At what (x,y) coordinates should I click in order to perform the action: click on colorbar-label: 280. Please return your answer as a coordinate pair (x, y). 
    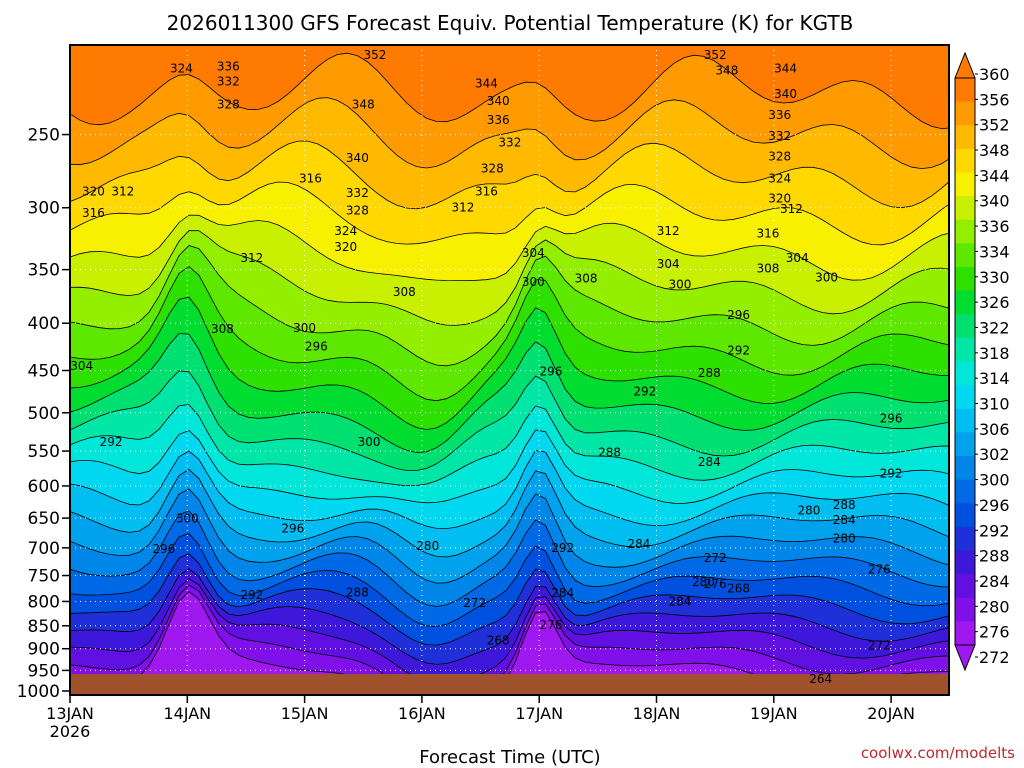
    Looking at the image, I should click on (994, 606).